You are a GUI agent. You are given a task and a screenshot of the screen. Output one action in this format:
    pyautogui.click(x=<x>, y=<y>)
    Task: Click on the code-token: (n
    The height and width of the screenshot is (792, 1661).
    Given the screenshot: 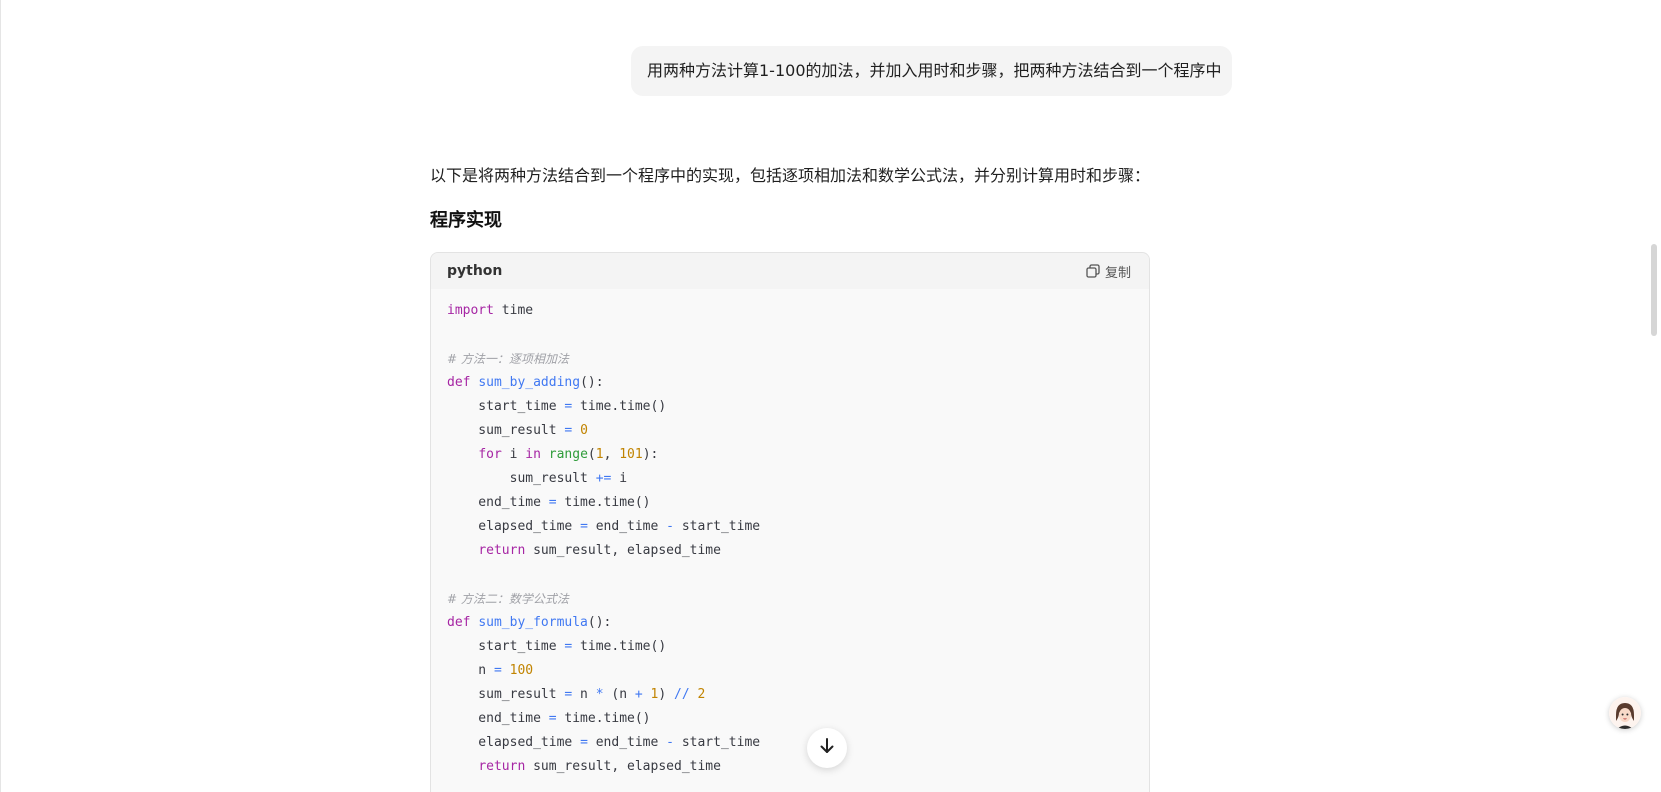 What is the action you would take?
    pyautogui.click(x=619, y=694)
    